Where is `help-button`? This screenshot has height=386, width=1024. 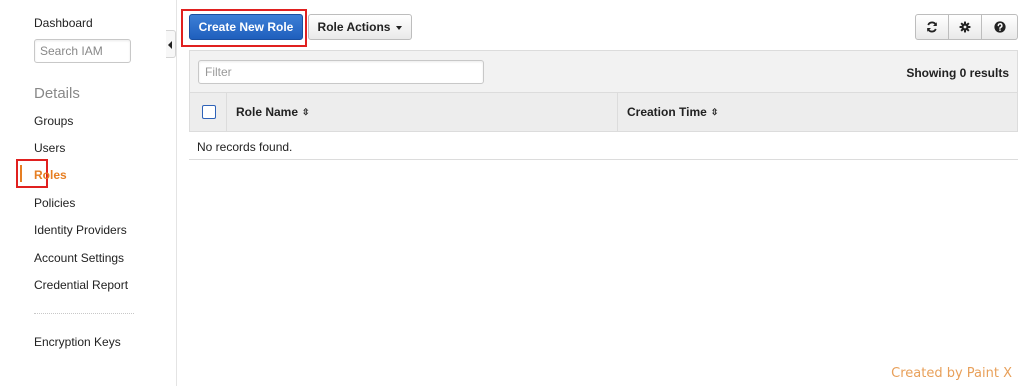
help-button is located at coordinates (999, 27).